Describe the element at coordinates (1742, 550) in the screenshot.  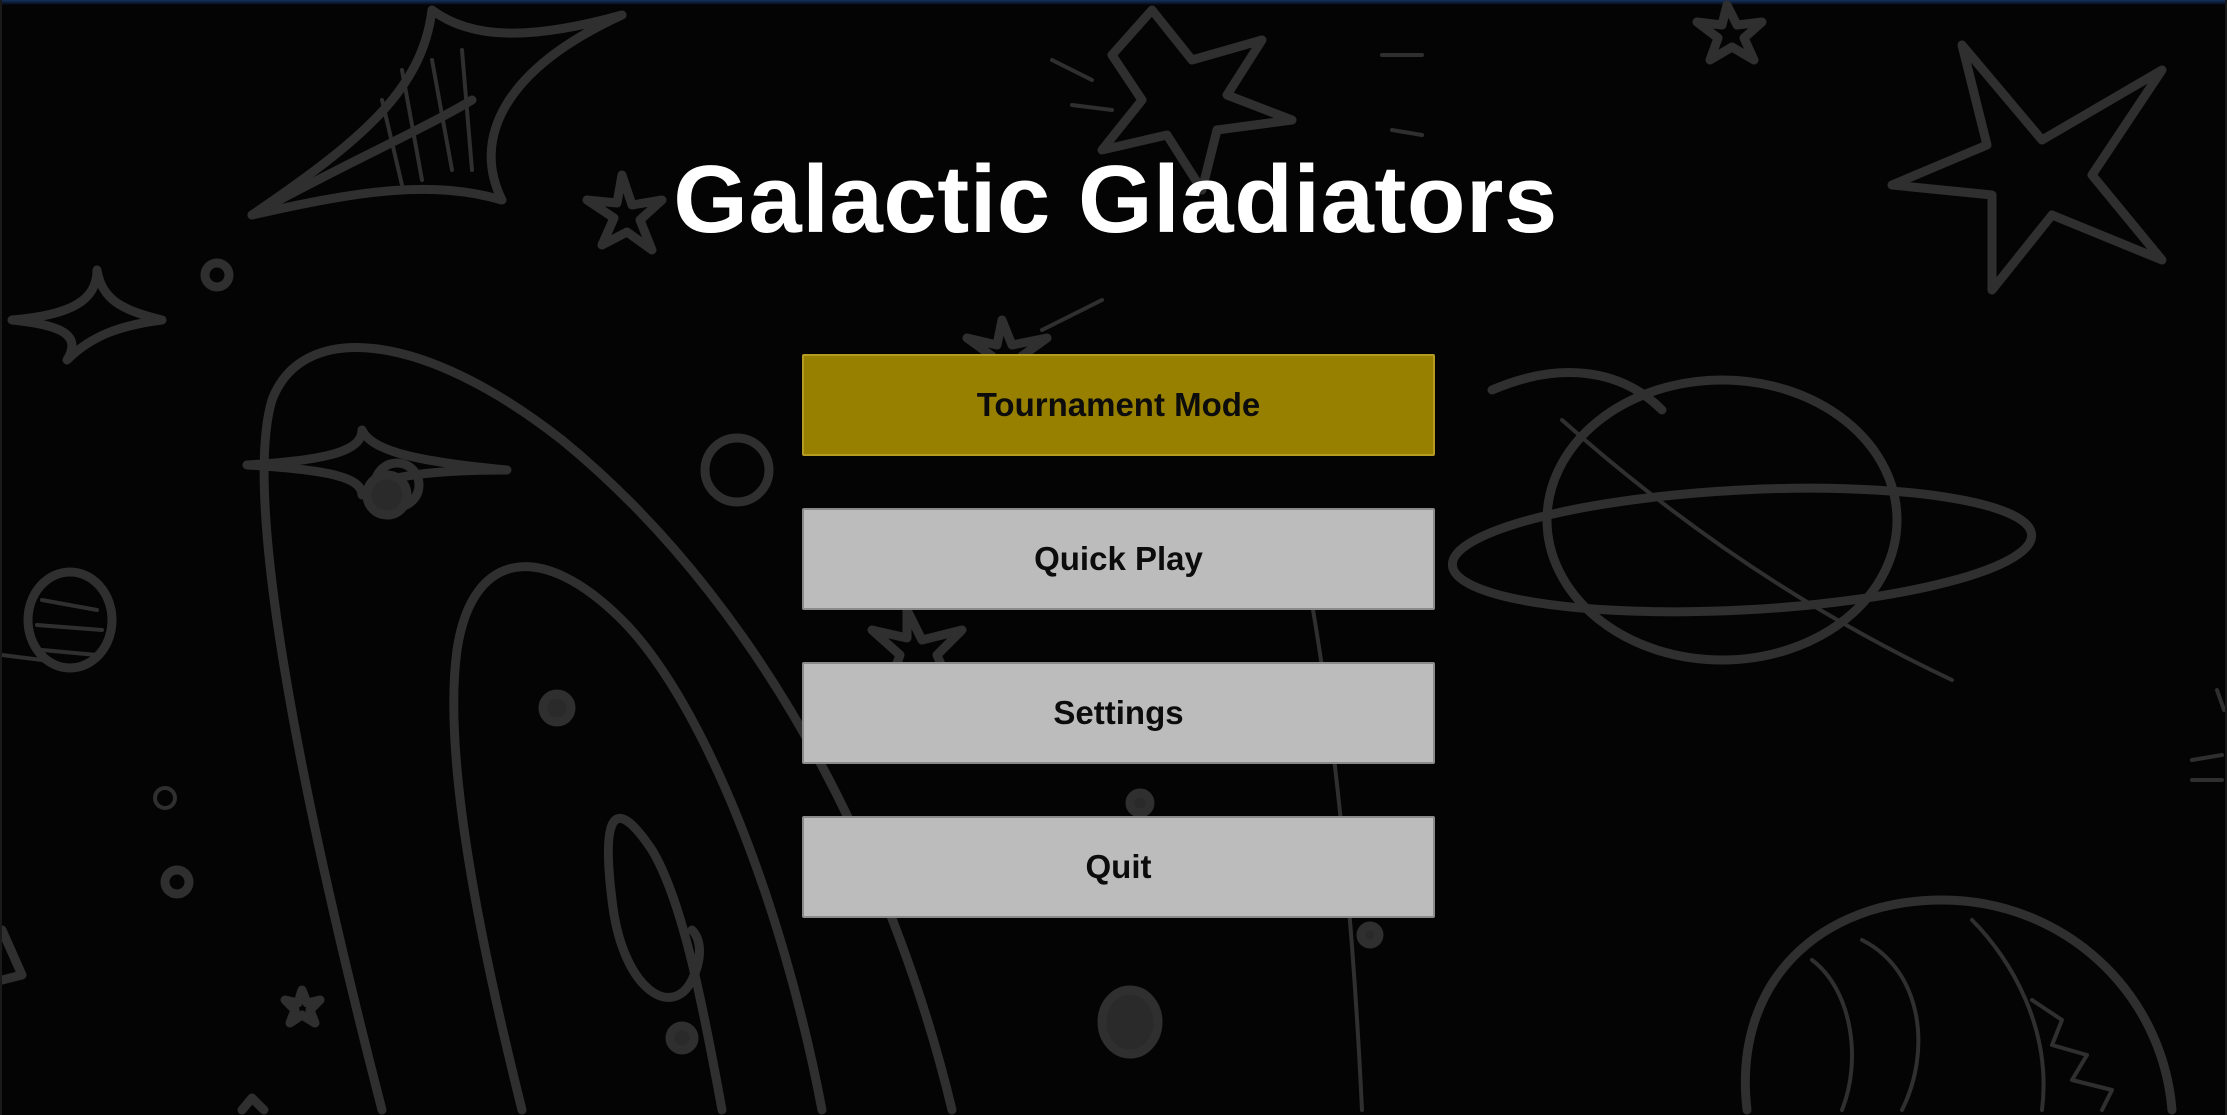
I see `planet-ring-doodle` at that location.